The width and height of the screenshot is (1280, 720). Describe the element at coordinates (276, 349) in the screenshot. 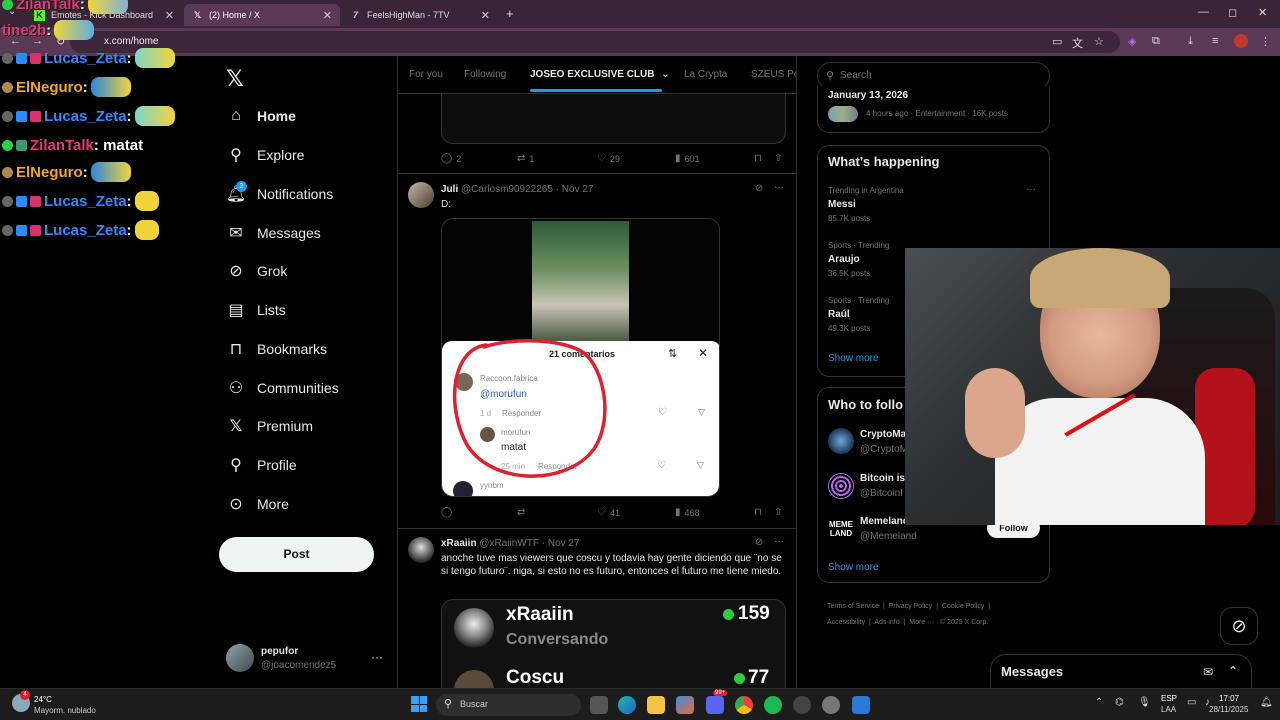

I see `nav-bookmarks: ⊓ Bookmarks` at that location.